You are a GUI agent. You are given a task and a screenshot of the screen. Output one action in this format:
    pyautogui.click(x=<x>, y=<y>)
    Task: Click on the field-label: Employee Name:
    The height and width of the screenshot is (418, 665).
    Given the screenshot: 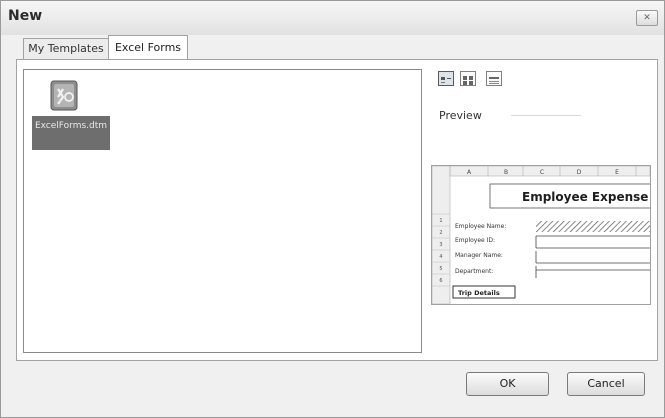 What is the action you would take?
    pyautogui.click(x=480, y=226)
    